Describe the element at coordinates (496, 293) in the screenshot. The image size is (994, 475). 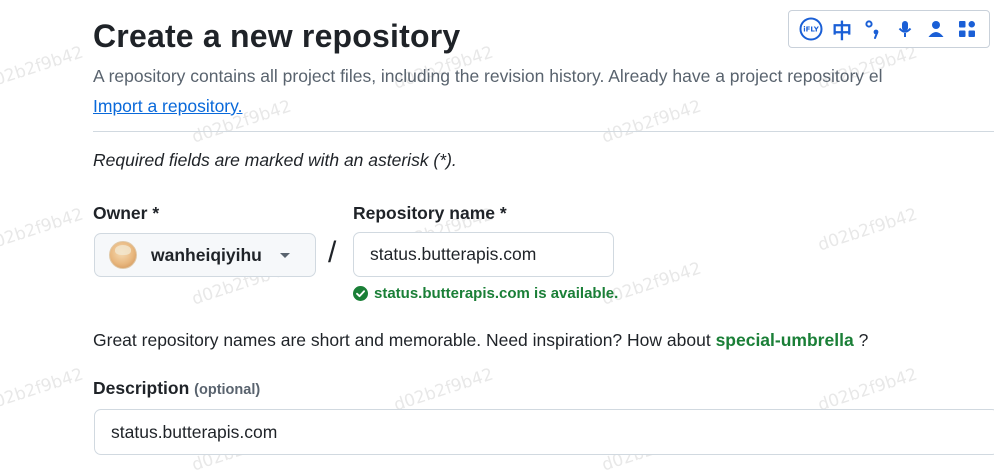
I see `availability-text: status.butterapis.com is available.` at that location.